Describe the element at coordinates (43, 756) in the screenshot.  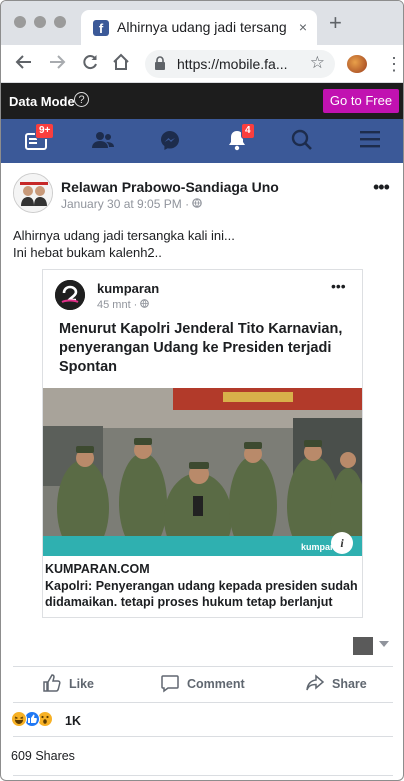
I see `shares-count: 609 Shares` at that location.